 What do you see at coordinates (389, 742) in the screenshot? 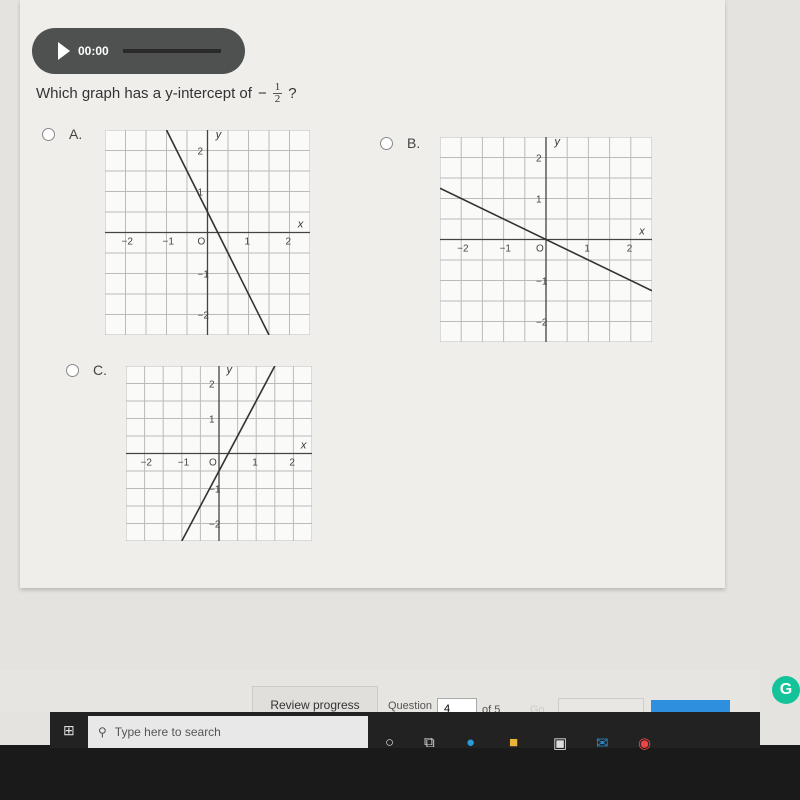
I see `cortana-icon: ○` at bounding box center [389, 742].